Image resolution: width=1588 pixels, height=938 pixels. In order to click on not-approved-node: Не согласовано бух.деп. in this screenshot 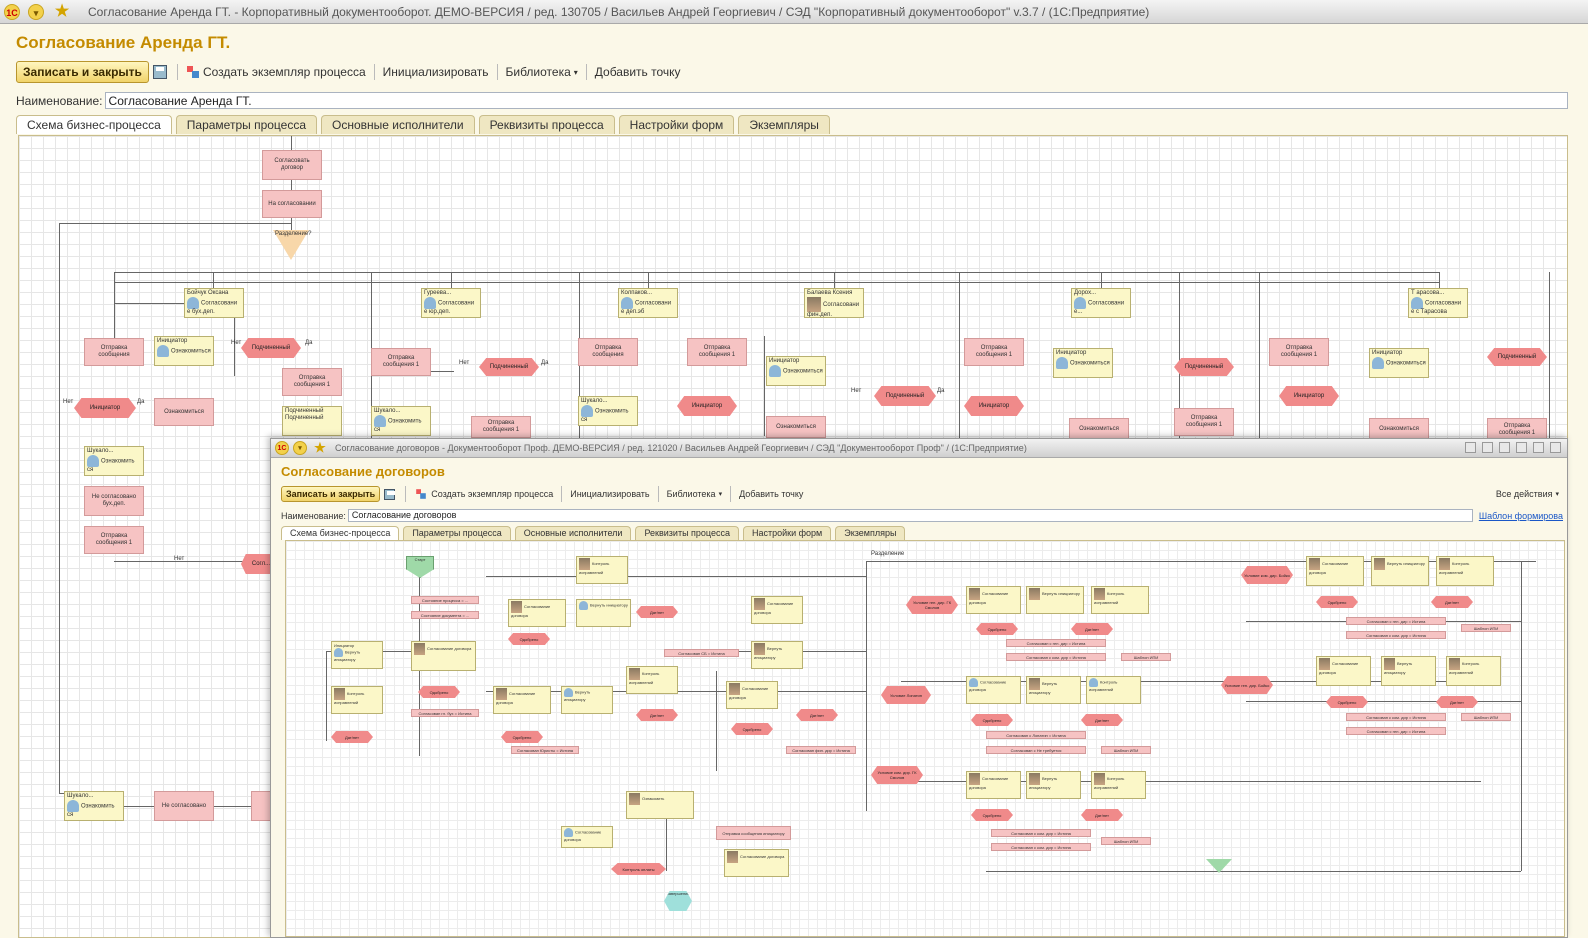, I will do `click(114, 501)`.